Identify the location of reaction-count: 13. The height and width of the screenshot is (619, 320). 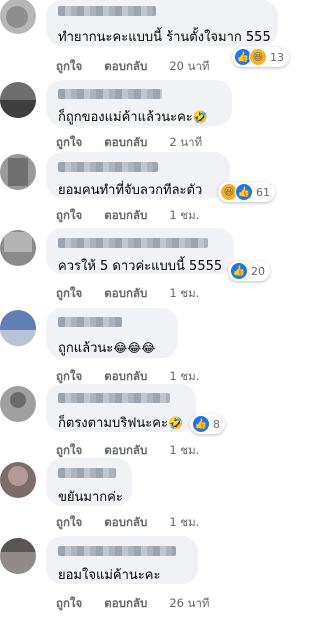
(277, 57).